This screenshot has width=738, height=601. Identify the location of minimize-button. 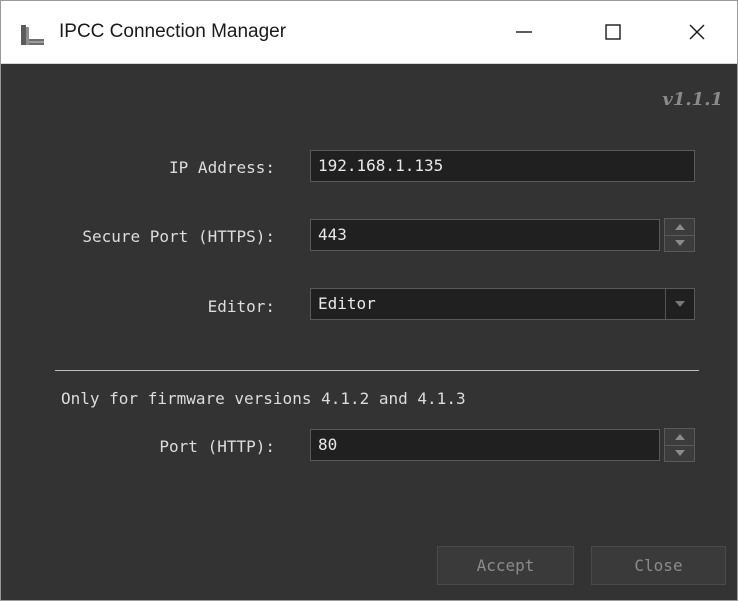
(524, 32).